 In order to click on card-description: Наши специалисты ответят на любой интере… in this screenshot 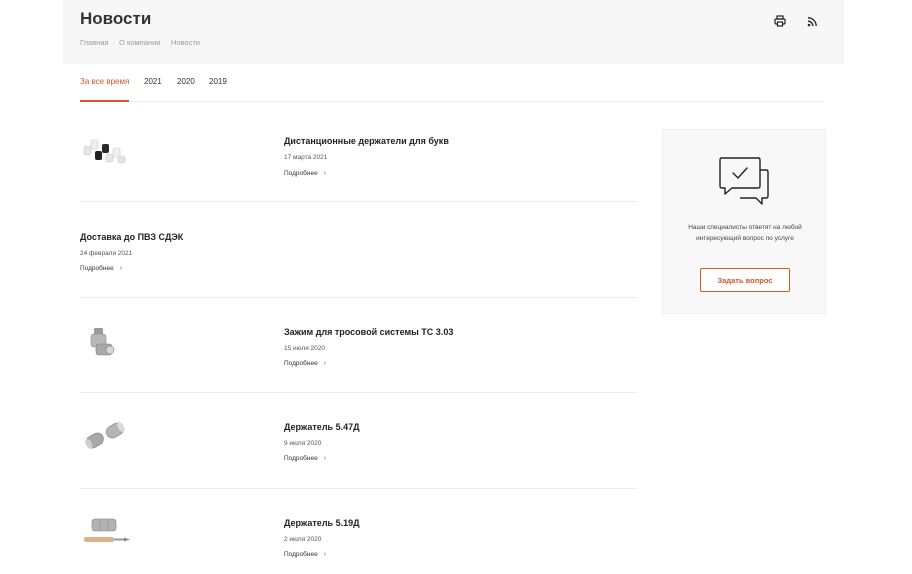, I will do `click(745, 233)`.